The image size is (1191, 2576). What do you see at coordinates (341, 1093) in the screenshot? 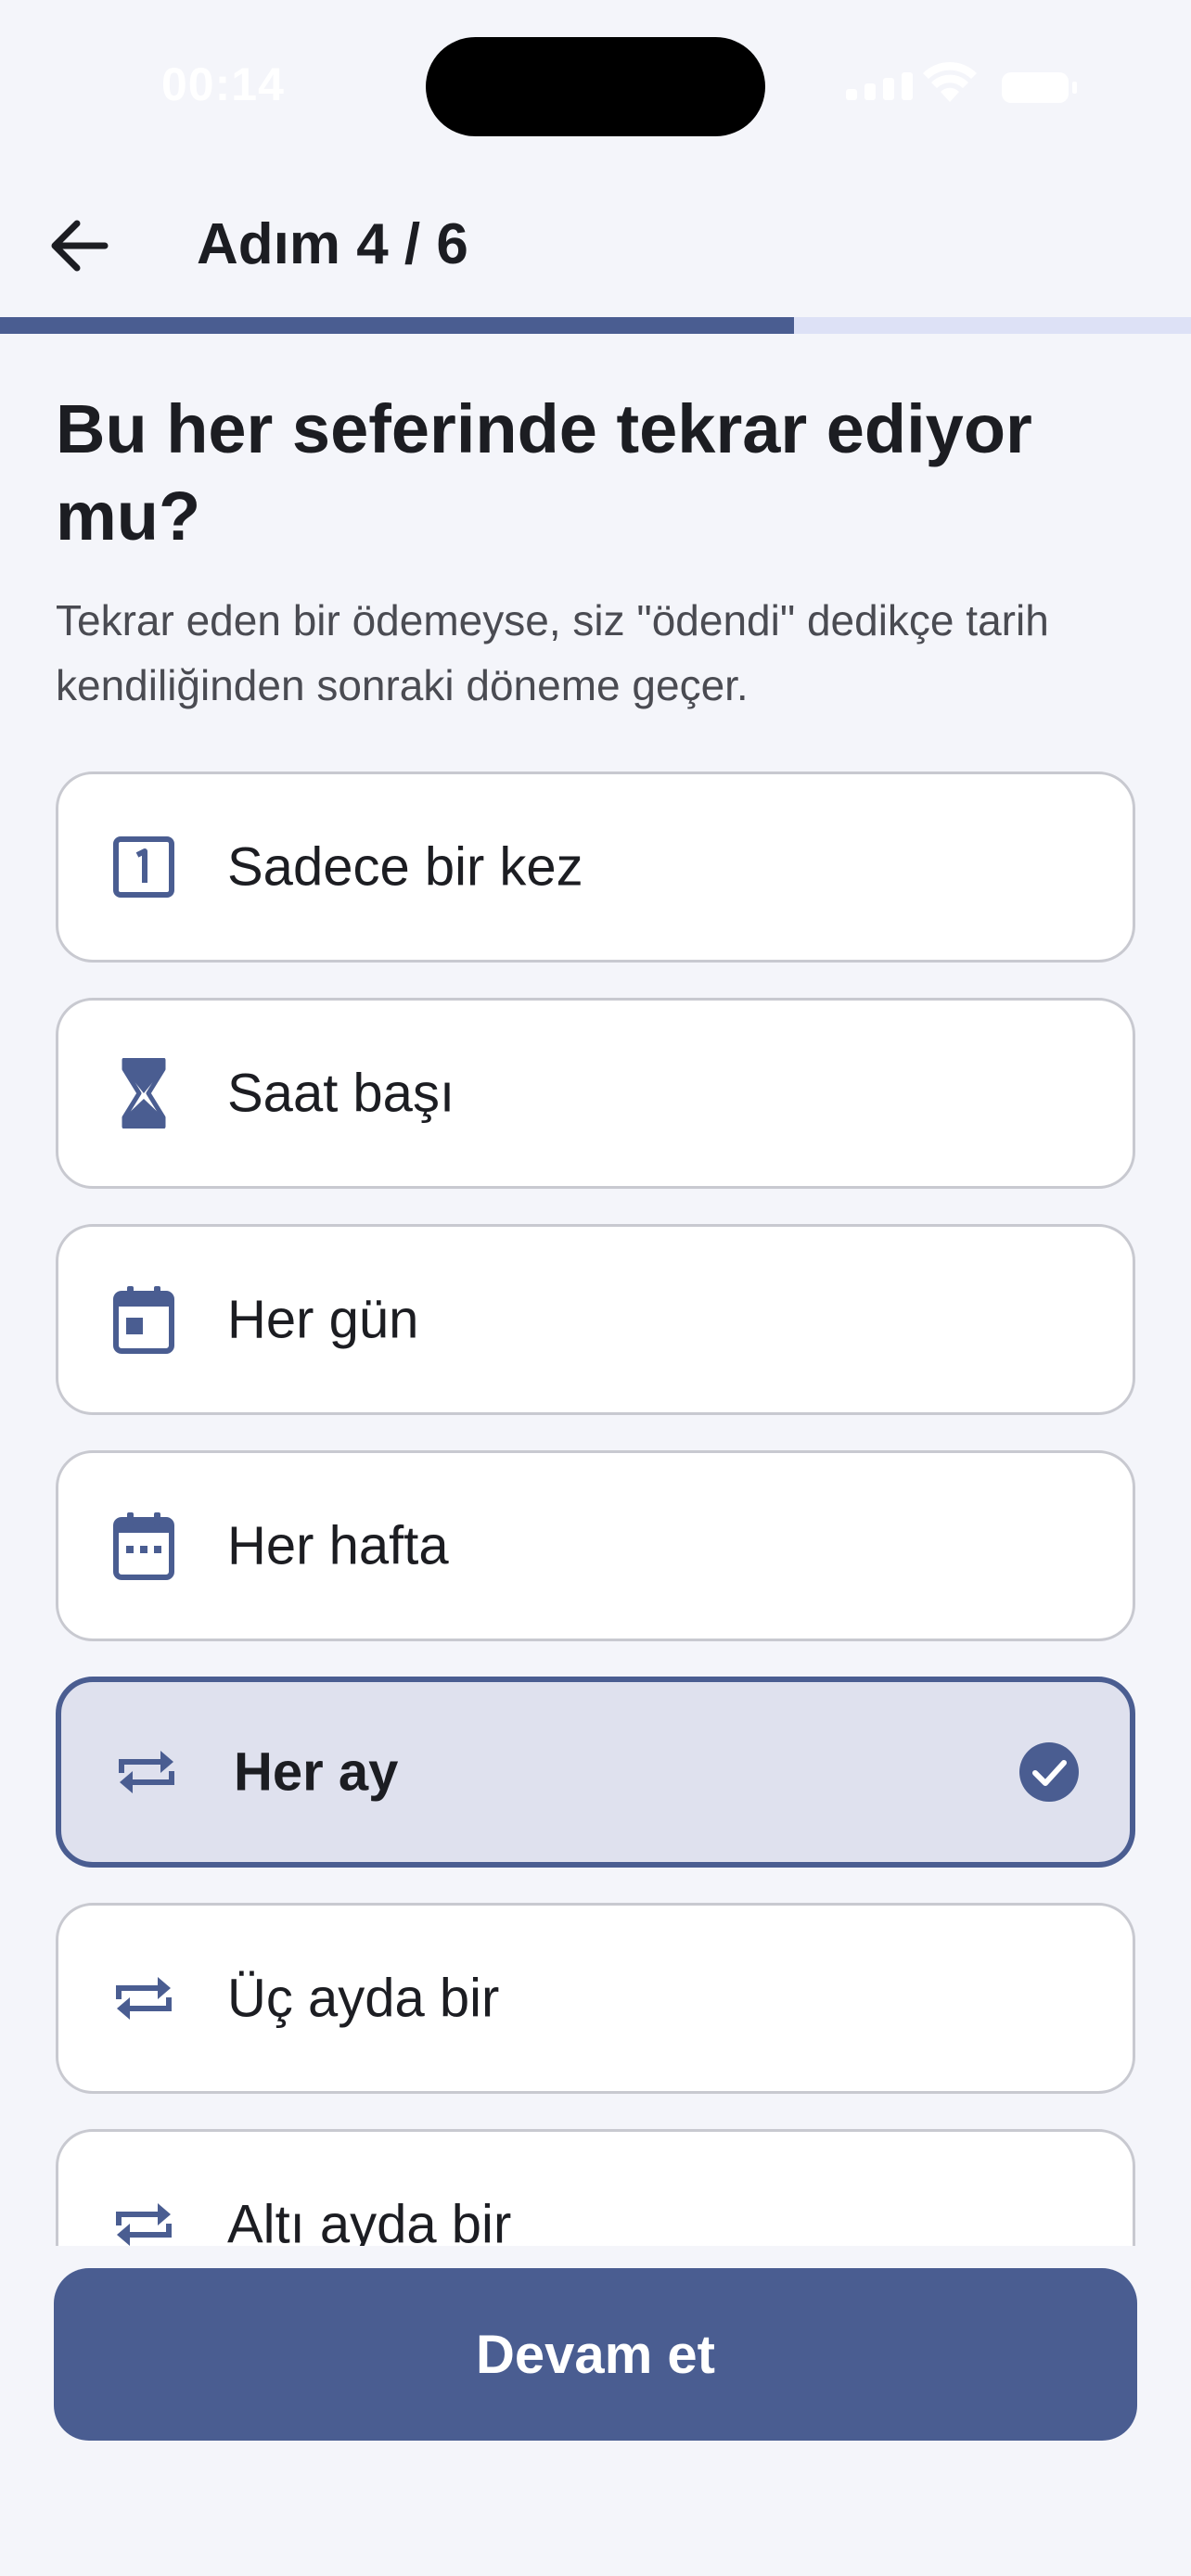
I see `option-label: Saat başı` at bounding box center [341, 1093].